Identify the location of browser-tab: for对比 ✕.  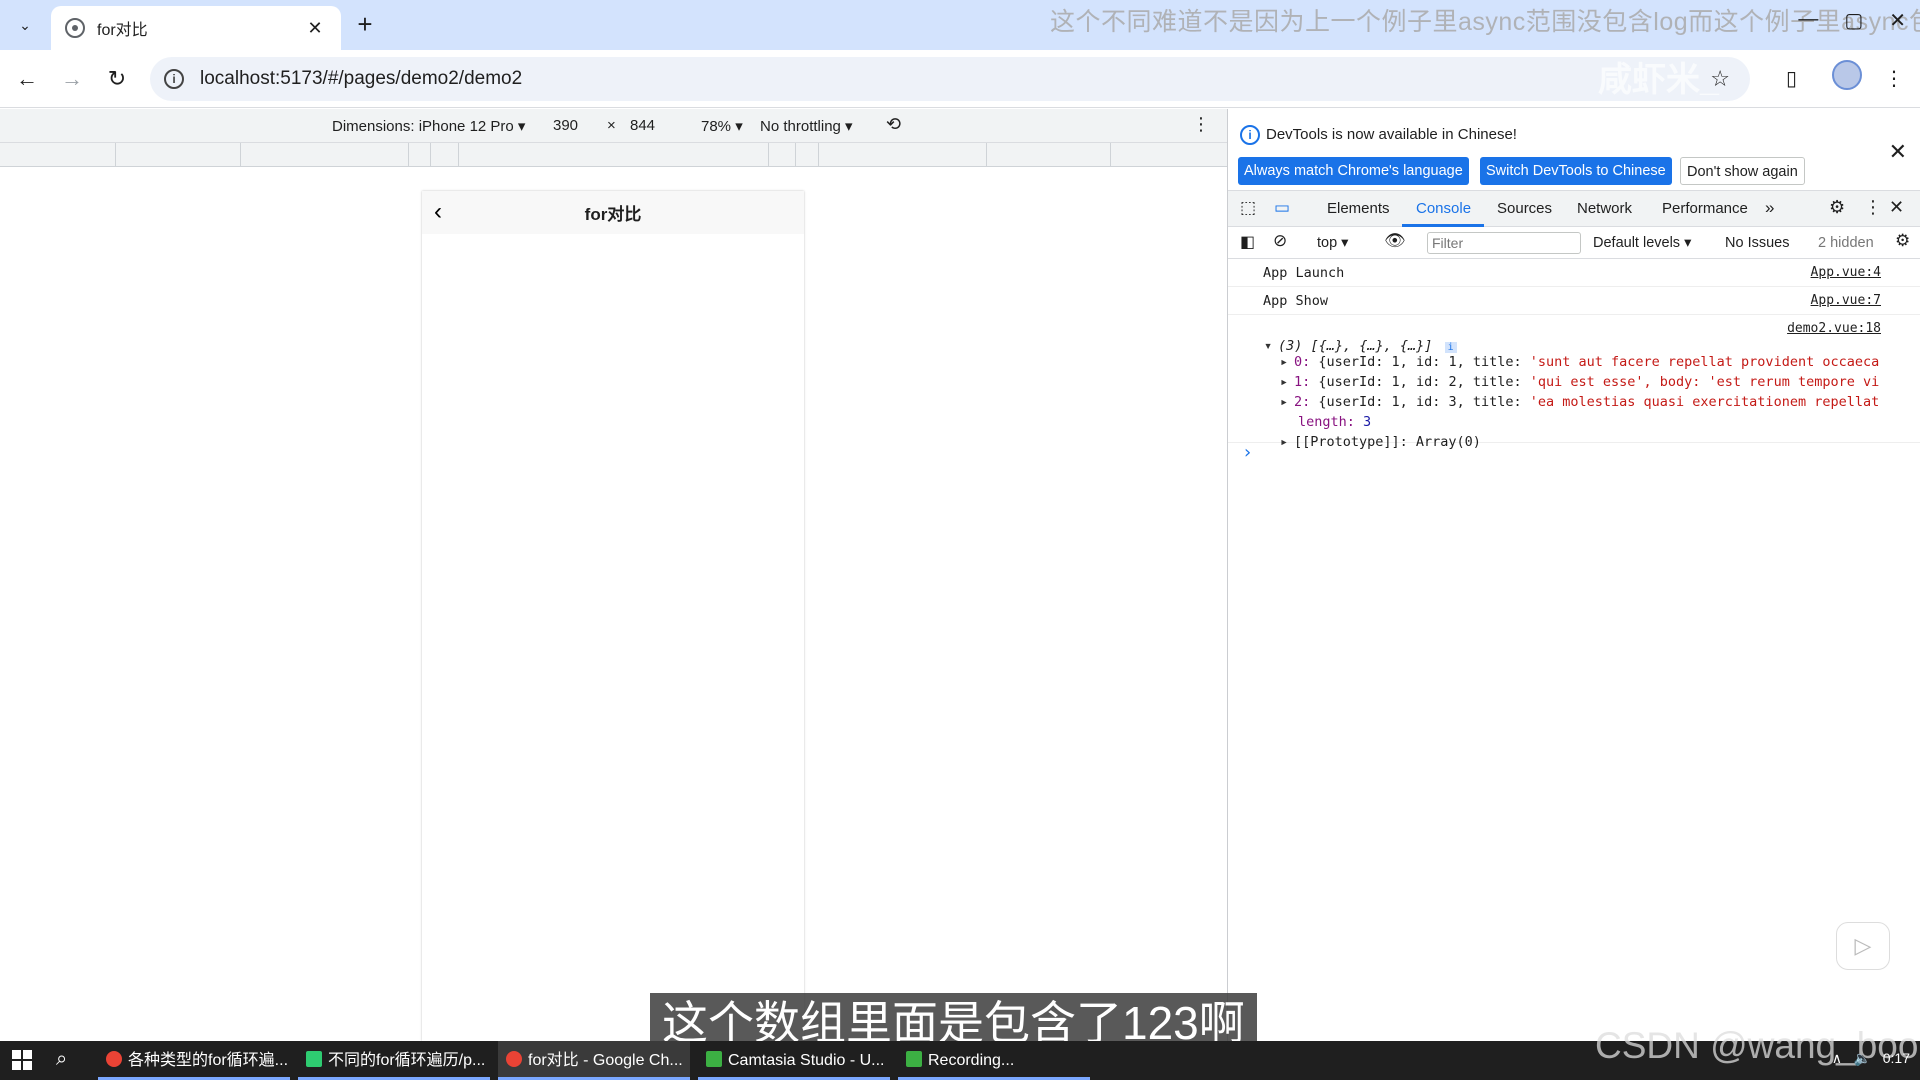
(196, 28).